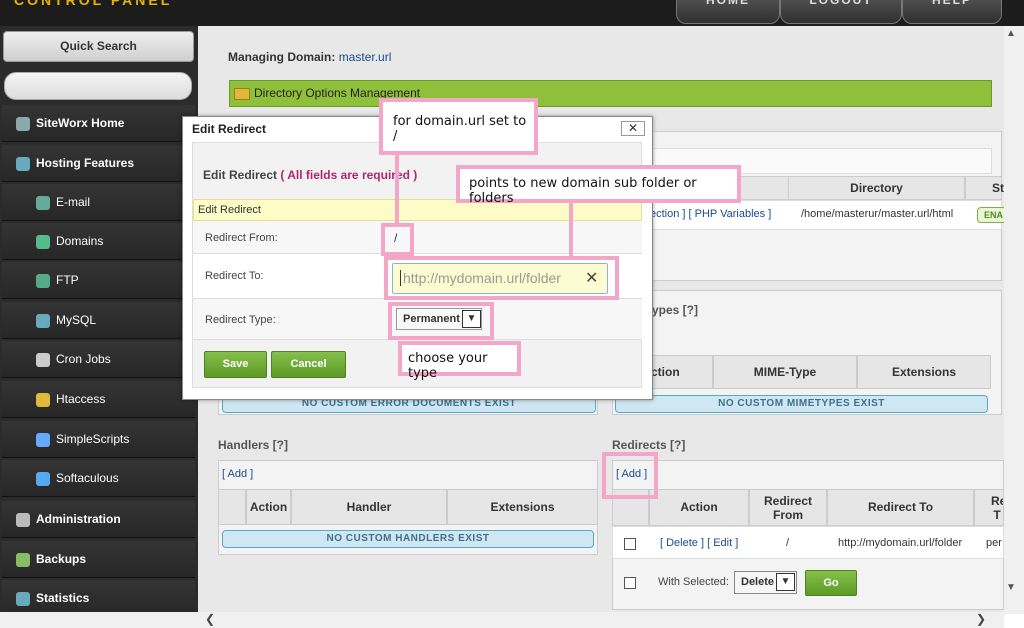 Image resolution: width=1024 pixels, height=628 pixels. Describe the element at coordinates (459, 361) in the screenshot. I see `annotation-type-note: choose your type` at that location.